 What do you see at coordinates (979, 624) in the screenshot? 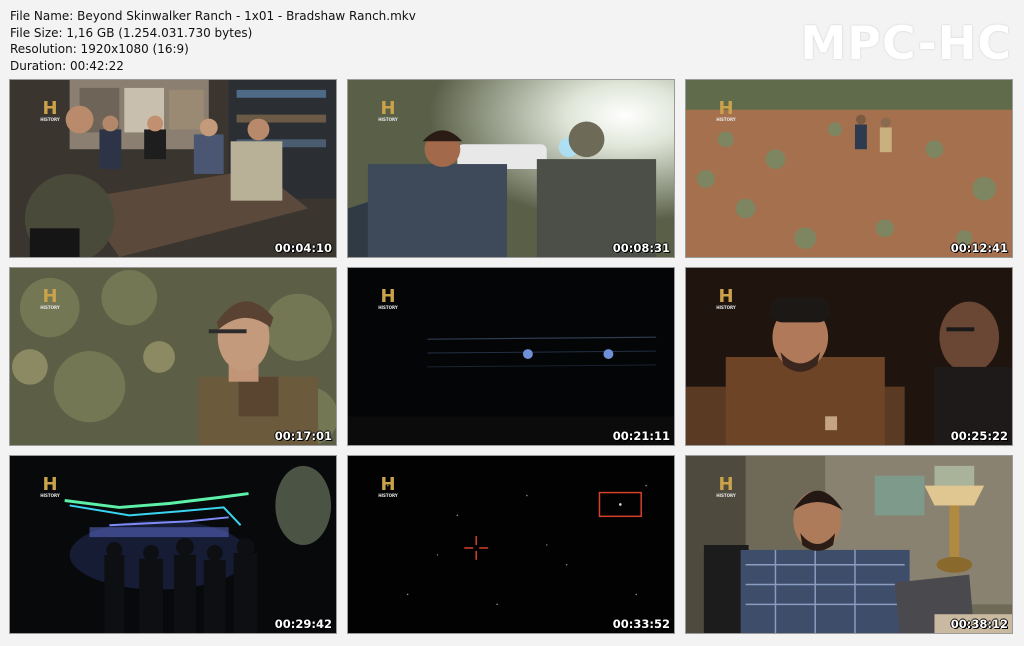
I see `timestamp: 00:38:12` at bounding box center [979, 624].